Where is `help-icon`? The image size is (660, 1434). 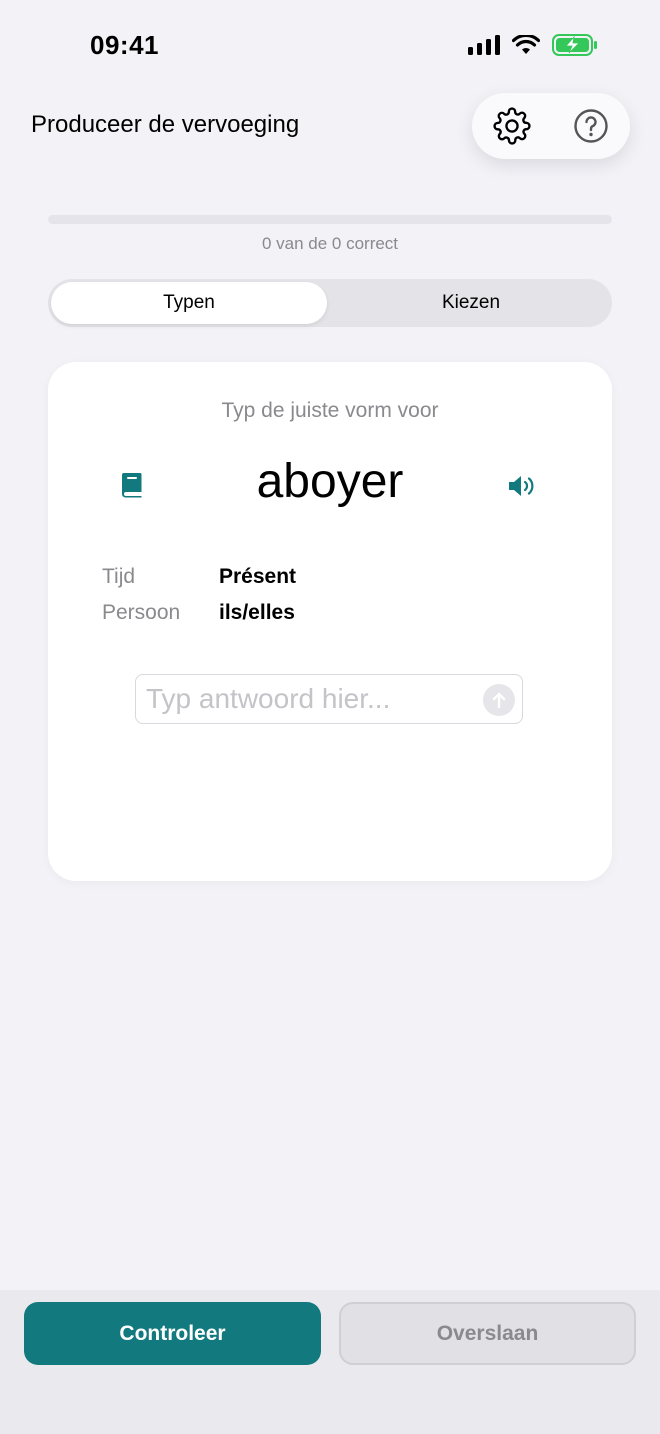 help-icon is located at coordinates (590, 126).